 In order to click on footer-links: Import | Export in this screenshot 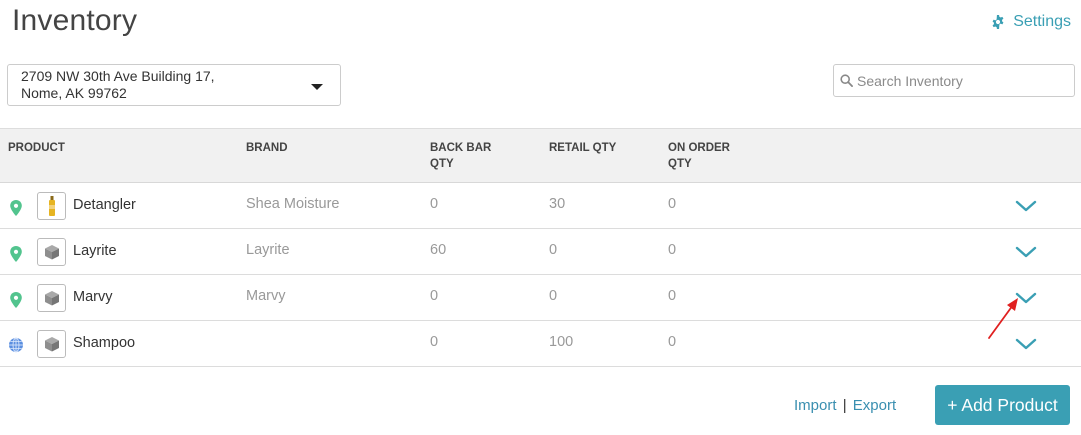, I will do `click(845, 405)`.